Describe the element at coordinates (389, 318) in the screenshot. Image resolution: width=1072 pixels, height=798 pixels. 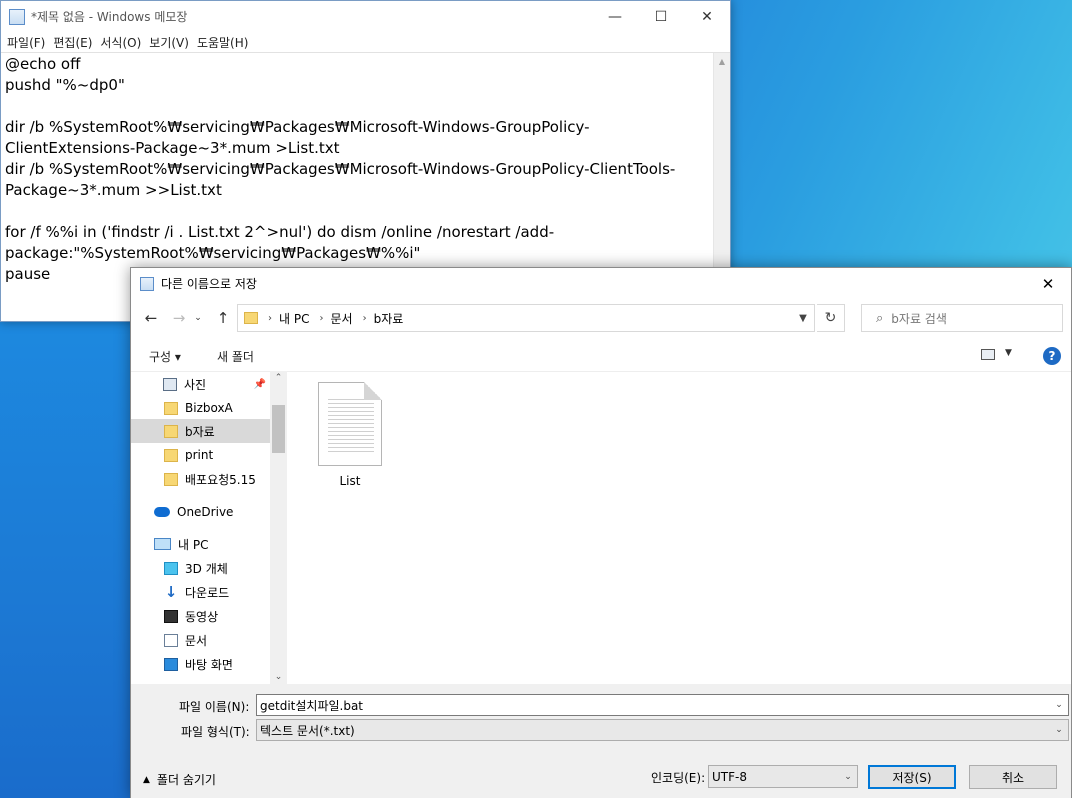
I see `breadcrumb-current: b자료` at that location.